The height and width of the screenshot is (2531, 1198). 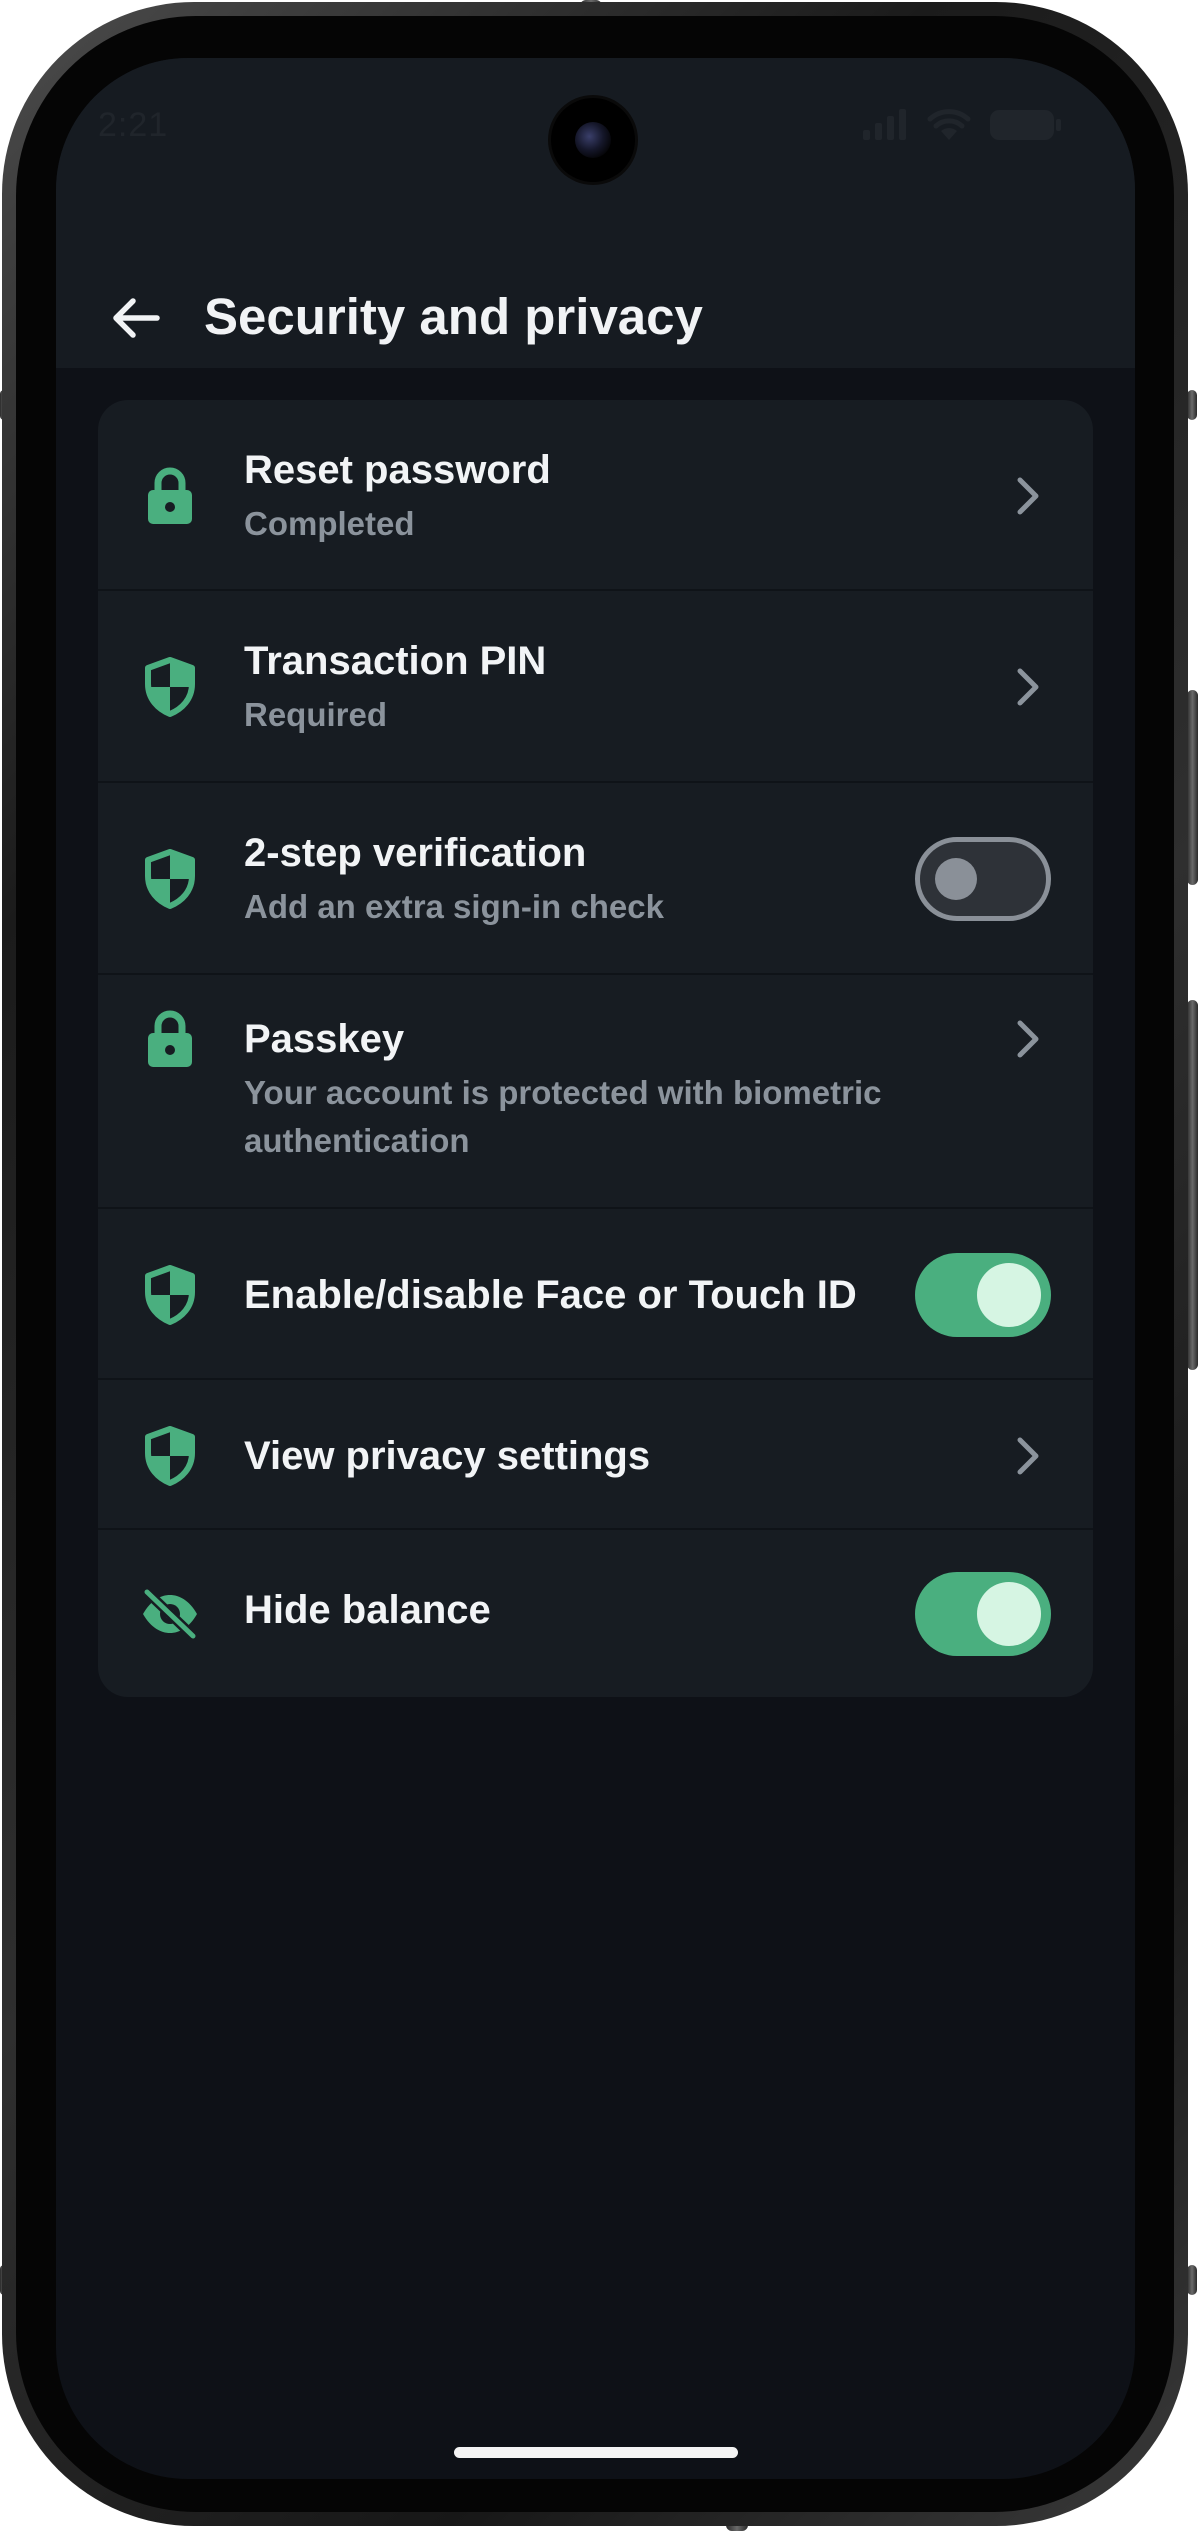 What do you see at coordinates (395, 661) in the screenshot?
I see `row-title: Transaction PIN` at bounding box center [395, 661].